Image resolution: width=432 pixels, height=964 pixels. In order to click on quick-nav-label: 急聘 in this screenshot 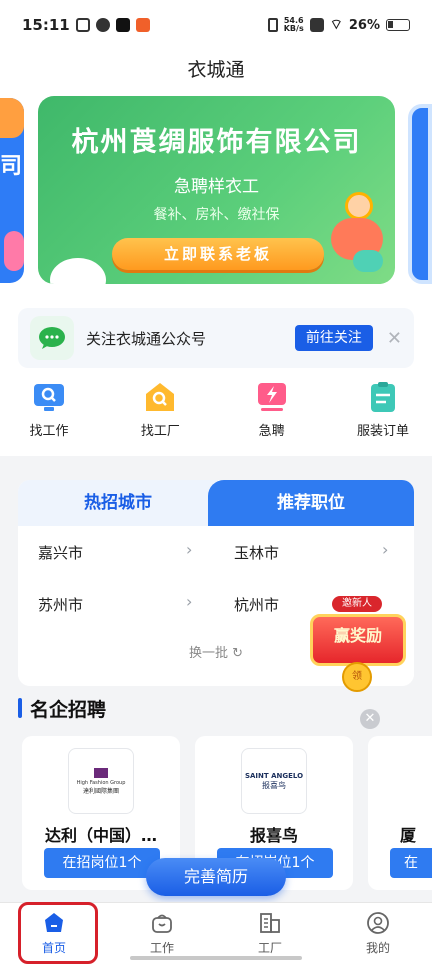, I will do `click(271, 431)`.